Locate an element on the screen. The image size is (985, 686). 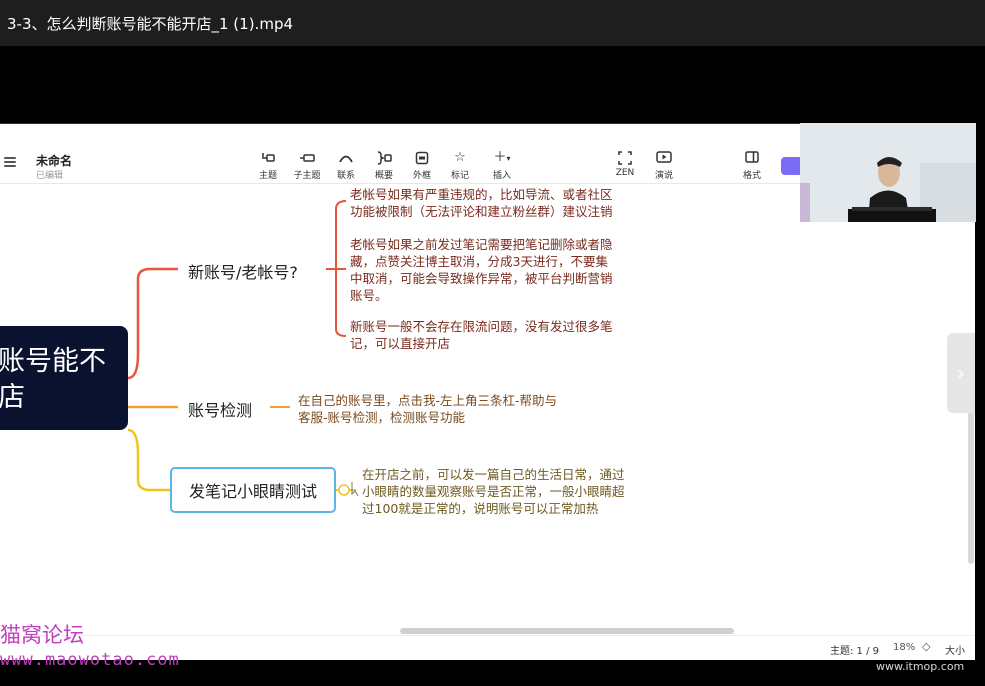
insert-button: ＋▾ 插入 is located at coordinates (502, 165).